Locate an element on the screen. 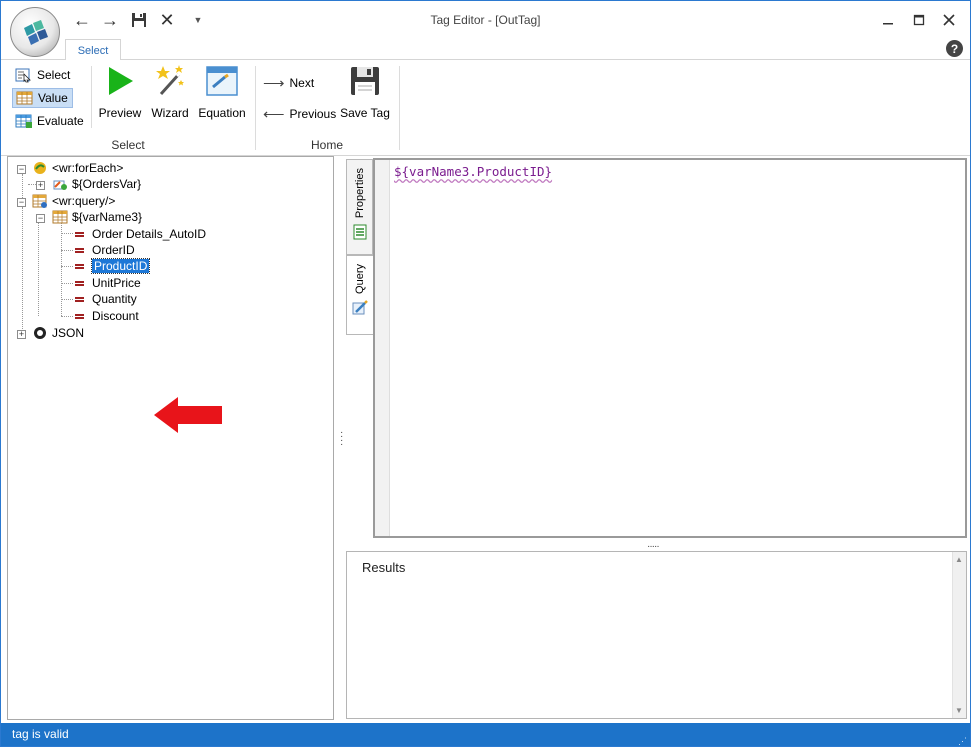 The image size is (971, 747). tree-field-productid: ProductID is located at coordinates (113, 266).